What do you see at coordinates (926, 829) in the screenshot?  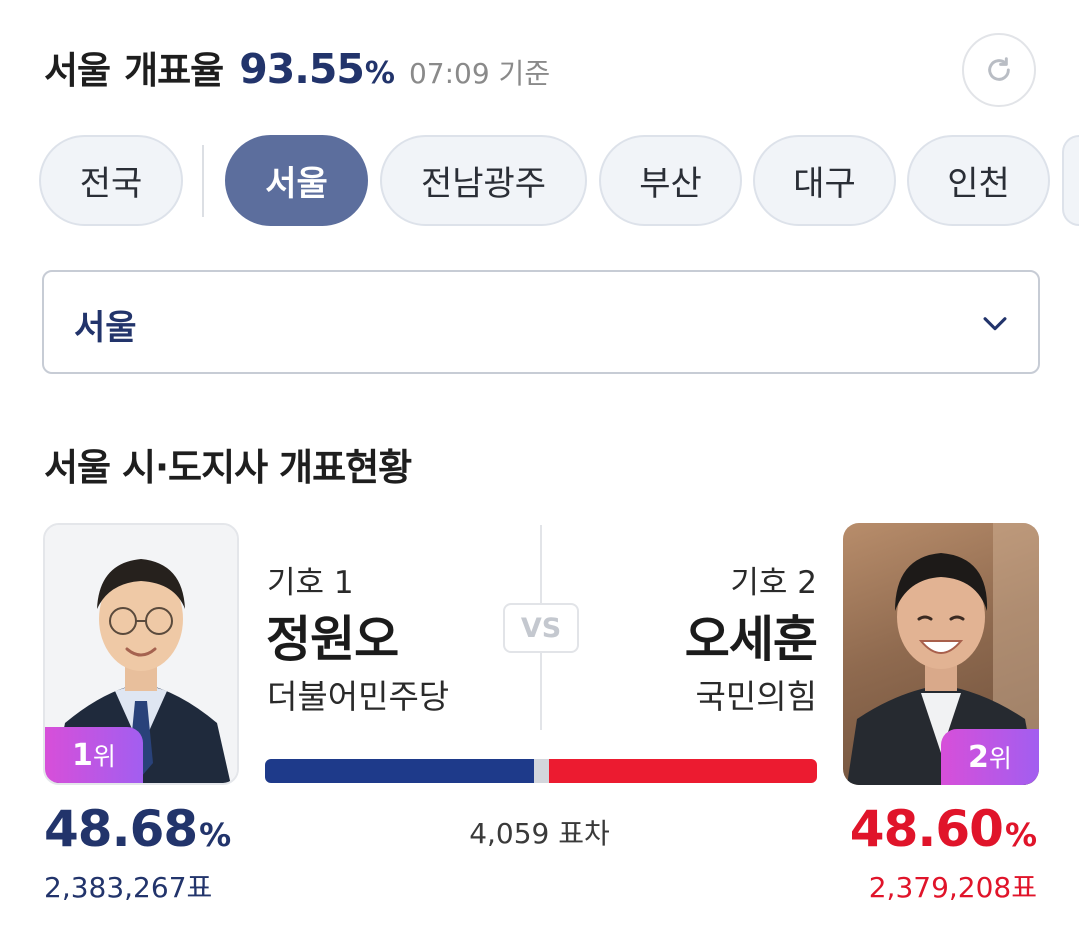 I see `candidate-2-percent-value: 48.60` at bounding box center [926, 829].